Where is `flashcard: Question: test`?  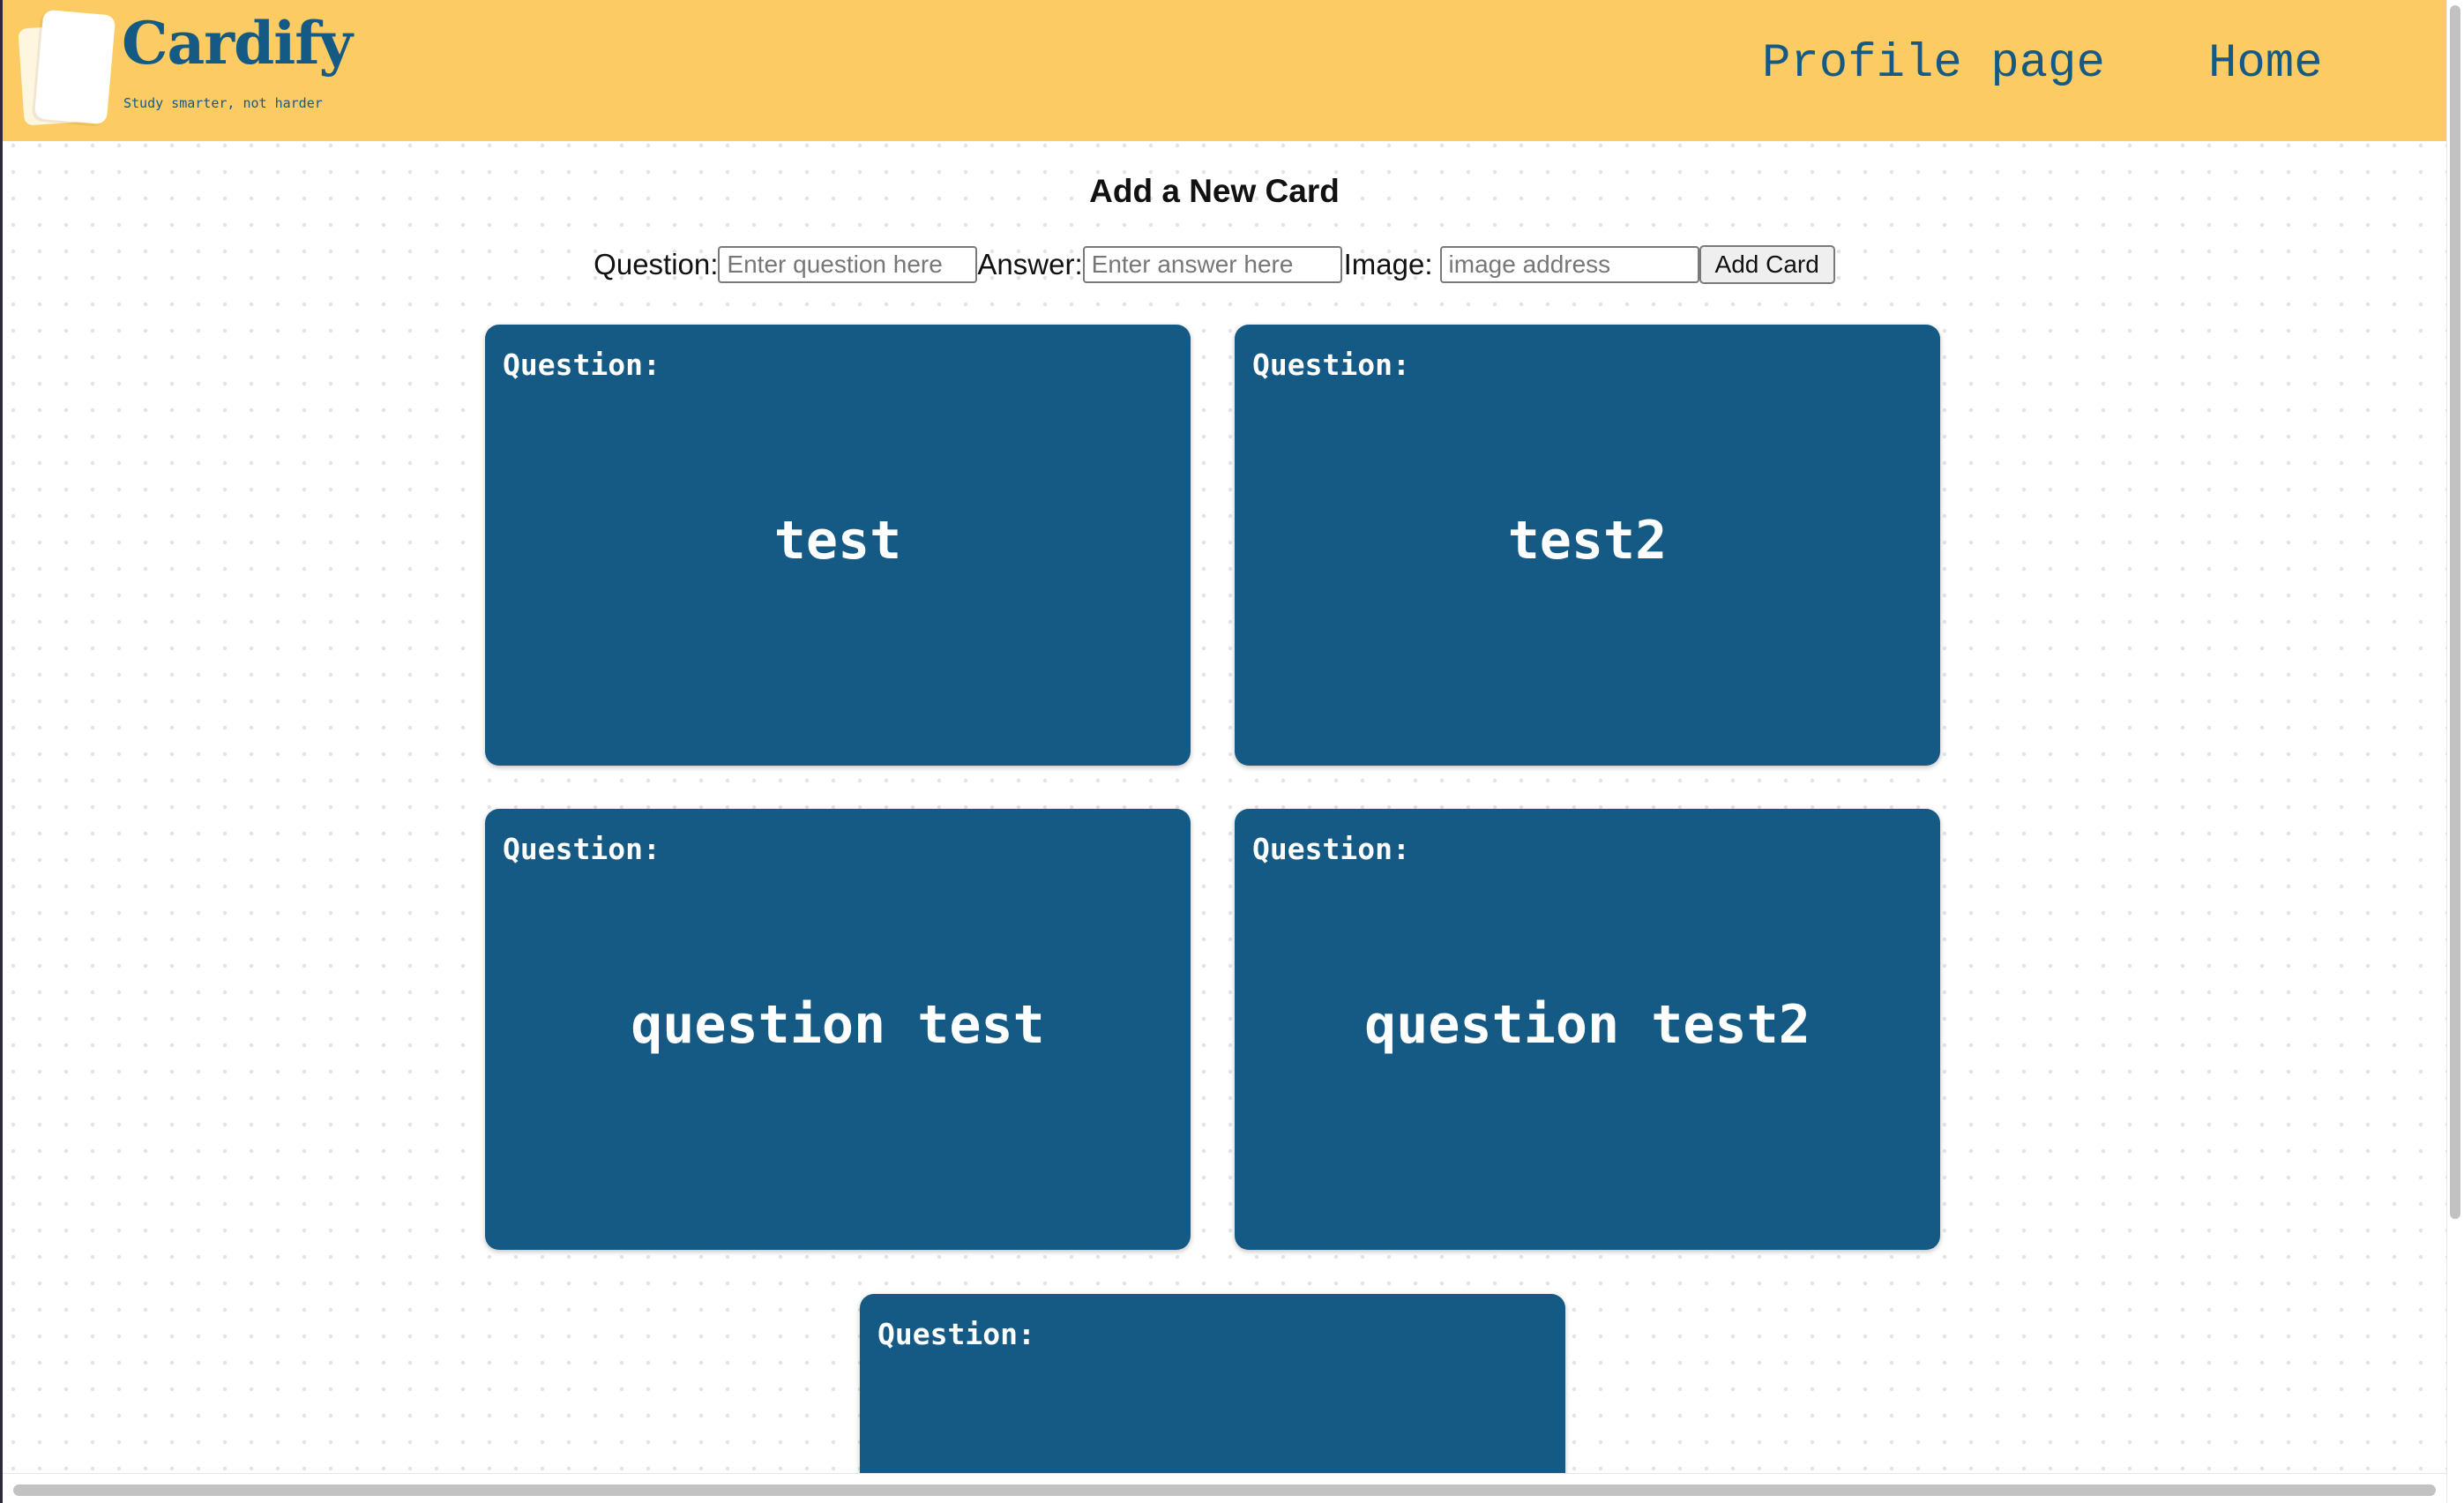 flashcard: Question: test is located at coordinates (838, 545).